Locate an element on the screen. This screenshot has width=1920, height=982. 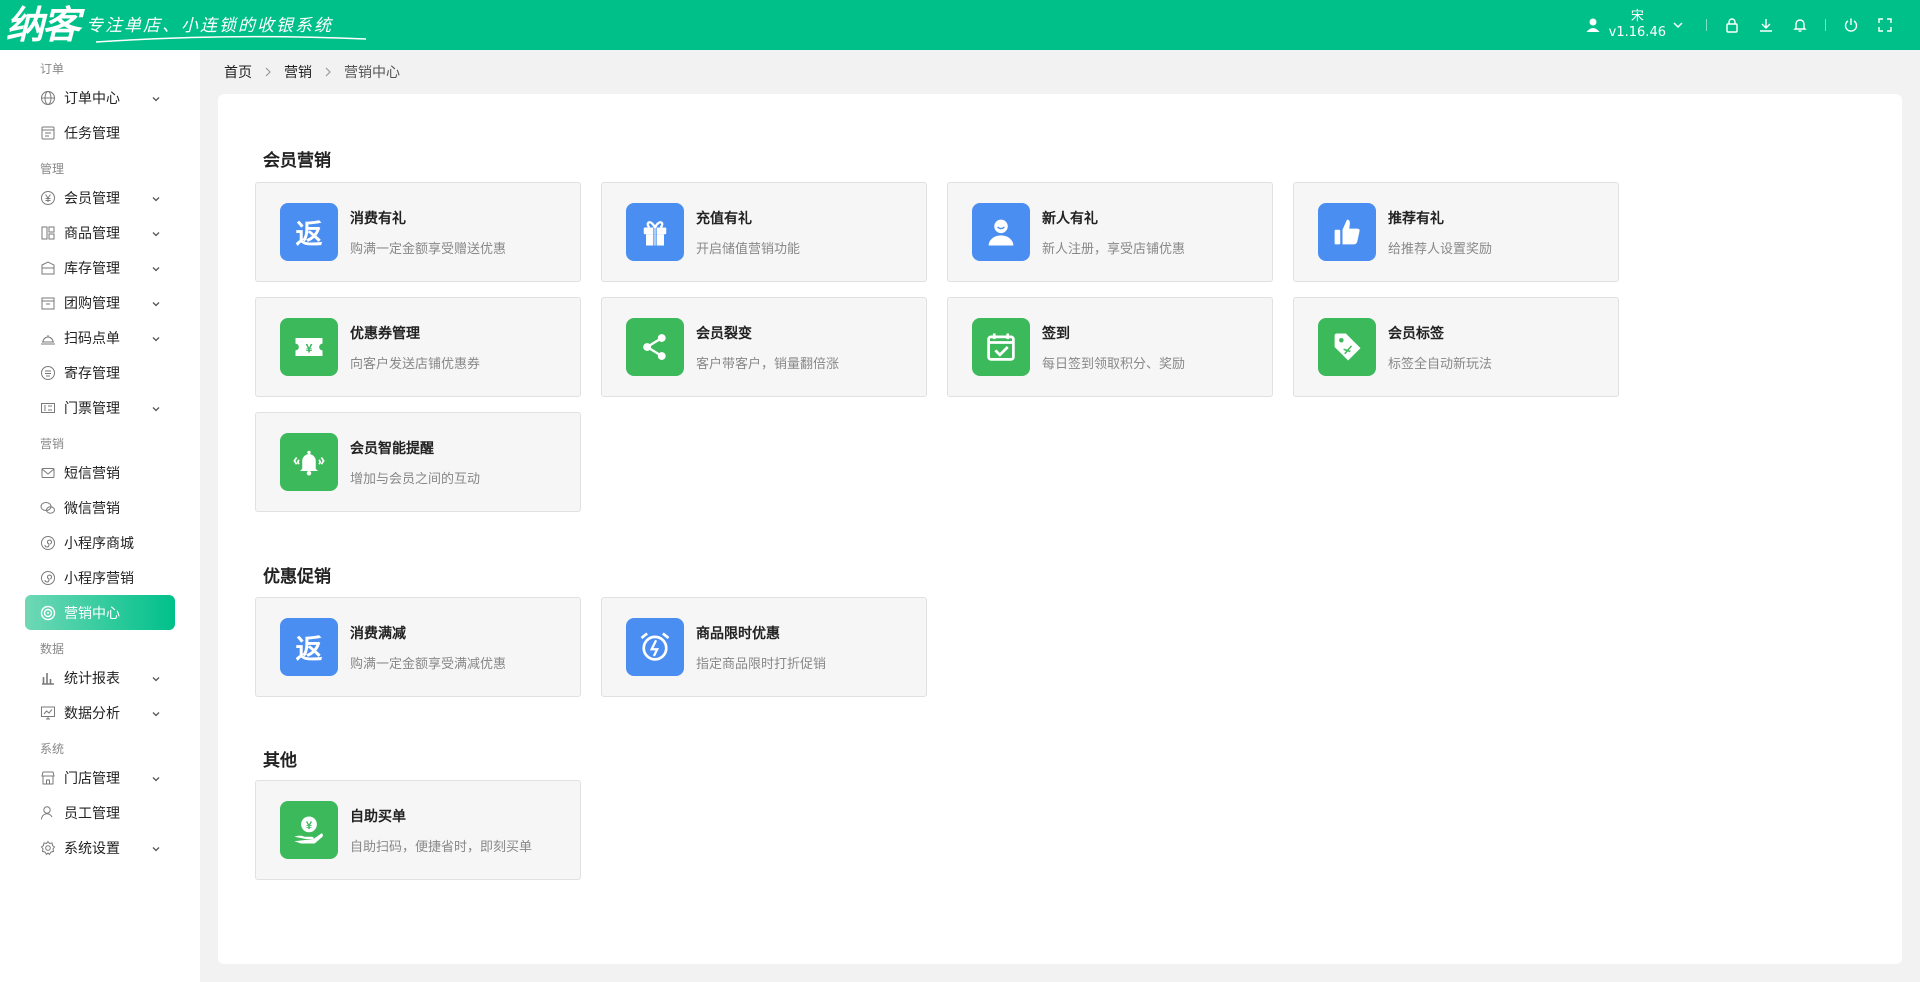
card-title: 消费有礼 is located at coordinates (378, 218).